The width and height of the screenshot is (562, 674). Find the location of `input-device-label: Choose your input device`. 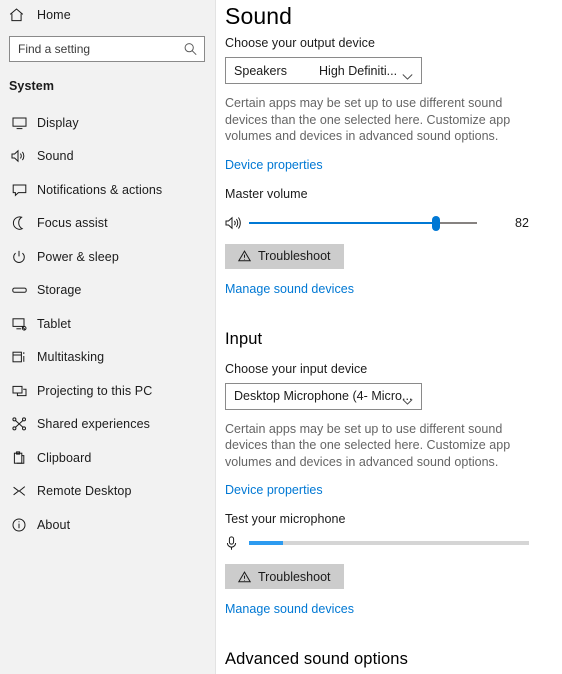

input-device-label: Choose your input device is located at coordinates (296, 368).